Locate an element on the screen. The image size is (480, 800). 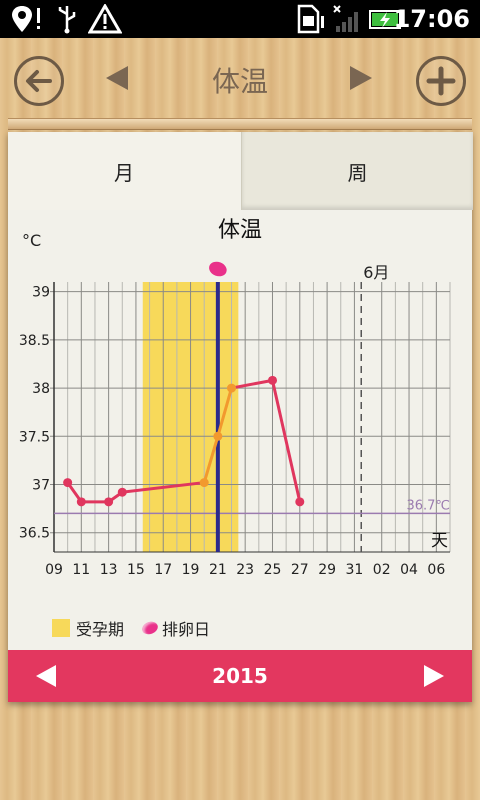
add-button is located at coordinates (441, 81).